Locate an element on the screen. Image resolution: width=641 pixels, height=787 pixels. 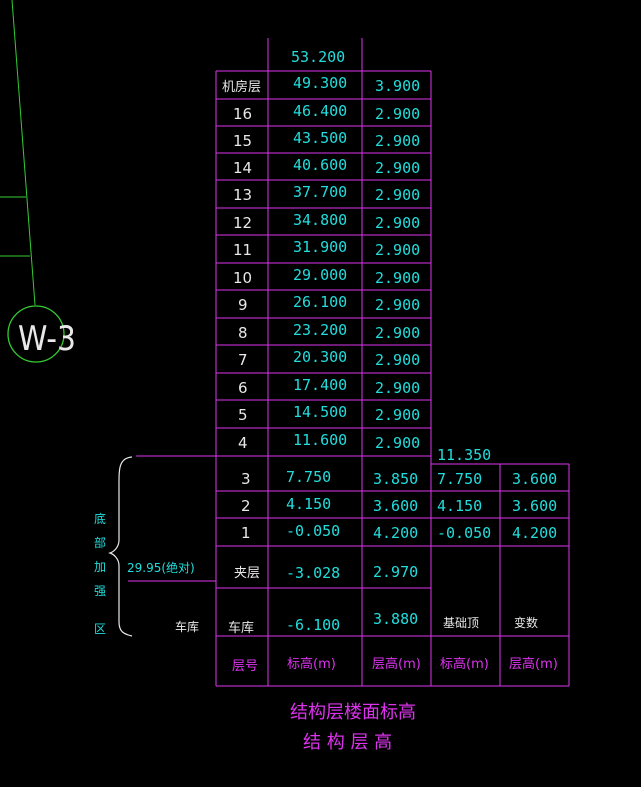
floor-elevation: 4.150 is located at coordinates (308, 504).